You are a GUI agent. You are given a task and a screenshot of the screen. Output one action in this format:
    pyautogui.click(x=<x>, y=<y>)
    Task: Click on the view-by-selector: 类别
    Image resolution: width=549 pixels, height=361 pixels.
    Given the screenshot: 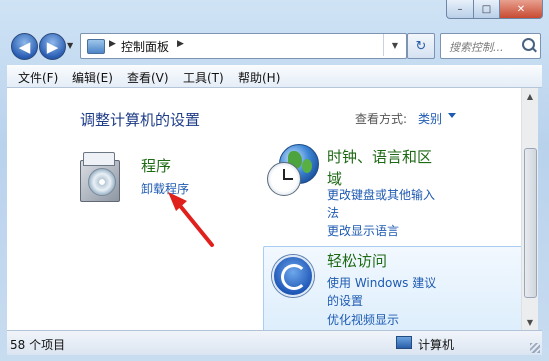 What is the action you would take?
    pyautogui.click(x=430, y=118)
    